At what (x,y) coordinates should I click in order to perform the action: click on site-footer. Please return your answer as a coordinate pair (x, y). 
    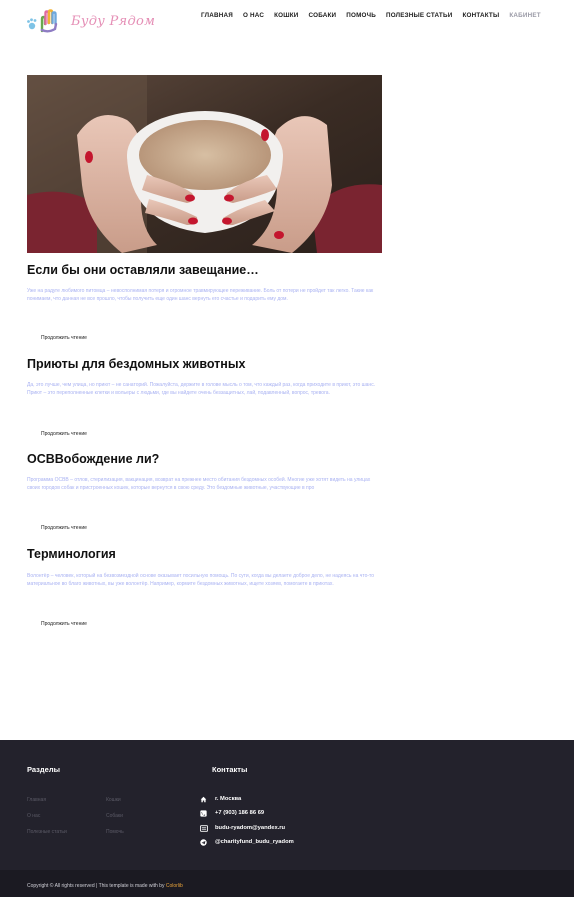
    Looking at the image, I should click on (287, 805).